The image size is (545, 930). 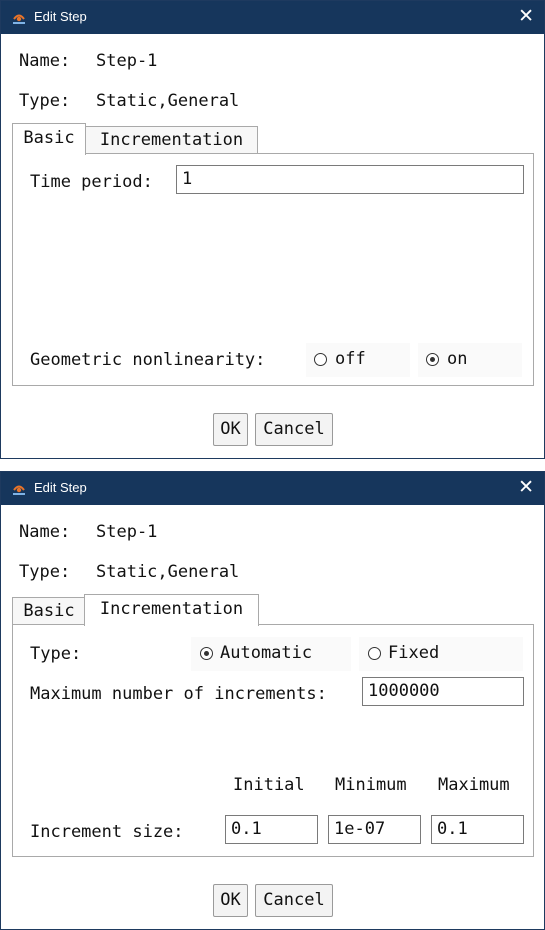 I want to click on type-automatic-option: Automatic, so click(x=271, y=654).